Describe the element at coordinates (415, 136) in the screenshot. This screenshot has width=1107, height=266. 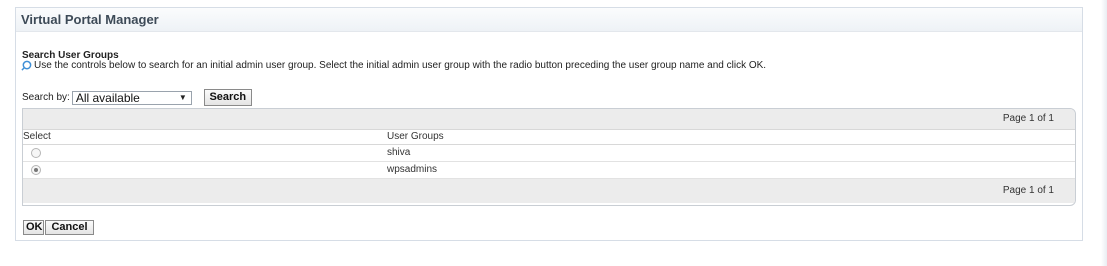
I see `column-header-user-groups: User Groups` at that location.